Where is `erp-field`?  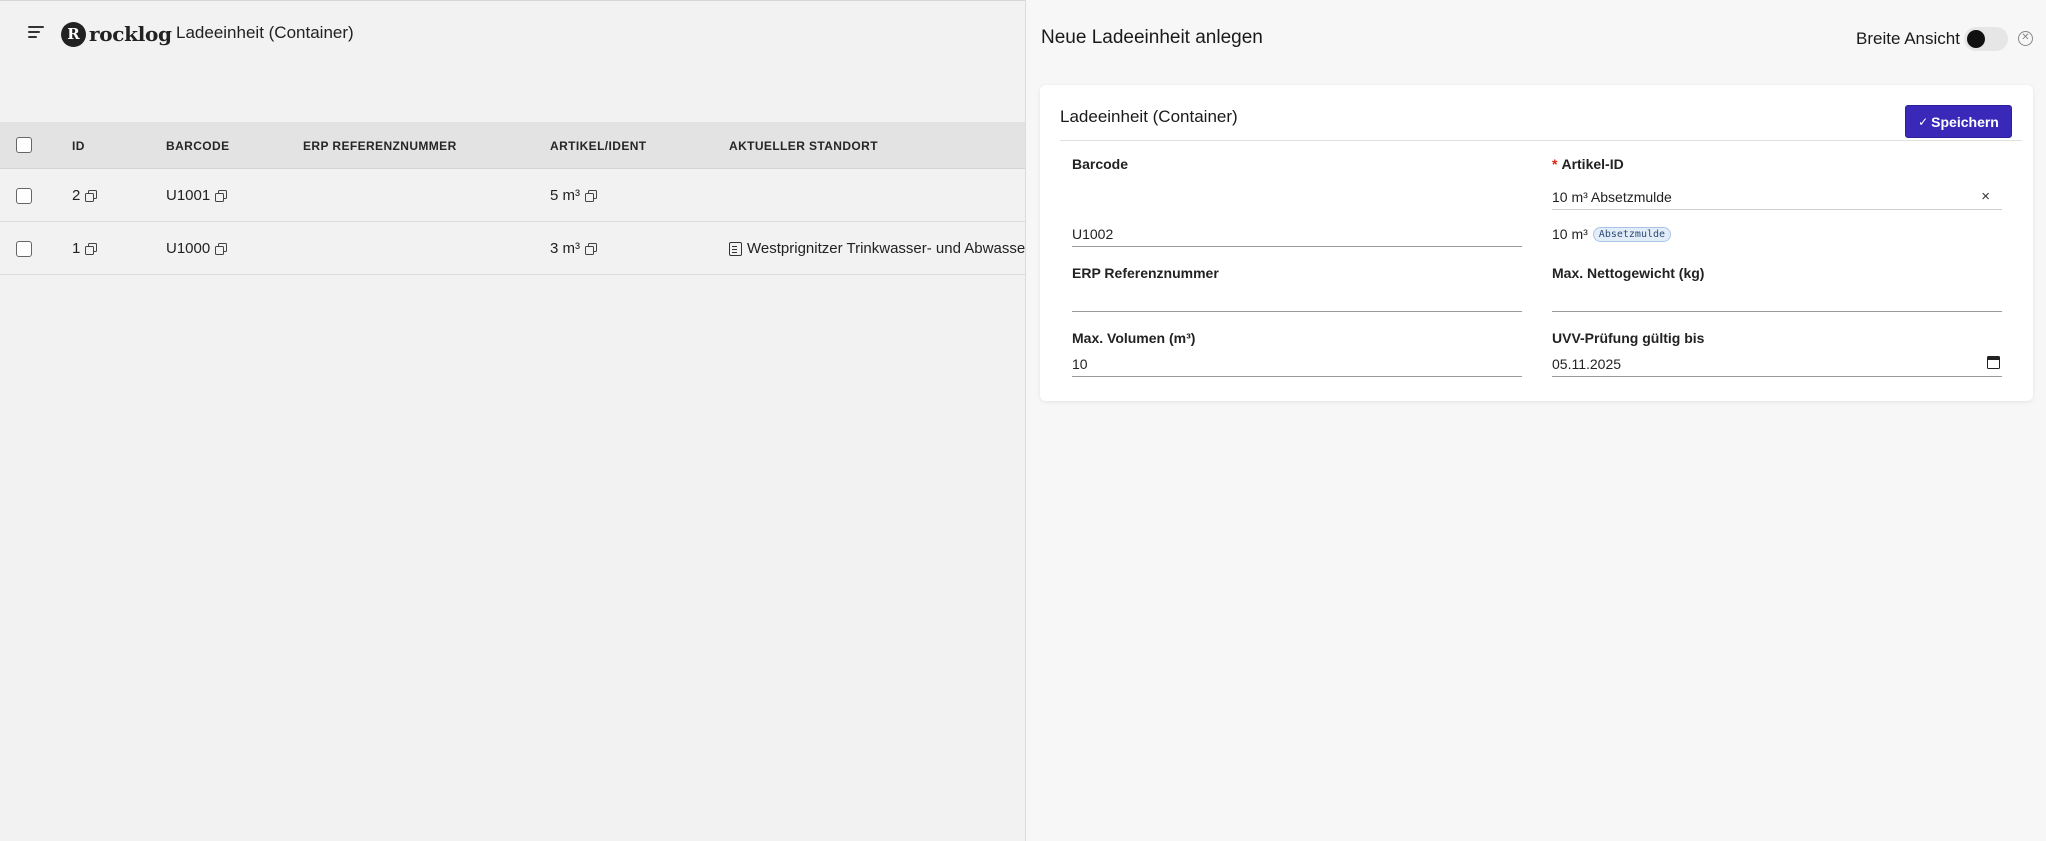
erp-field is located at coordinates (1297, 299).